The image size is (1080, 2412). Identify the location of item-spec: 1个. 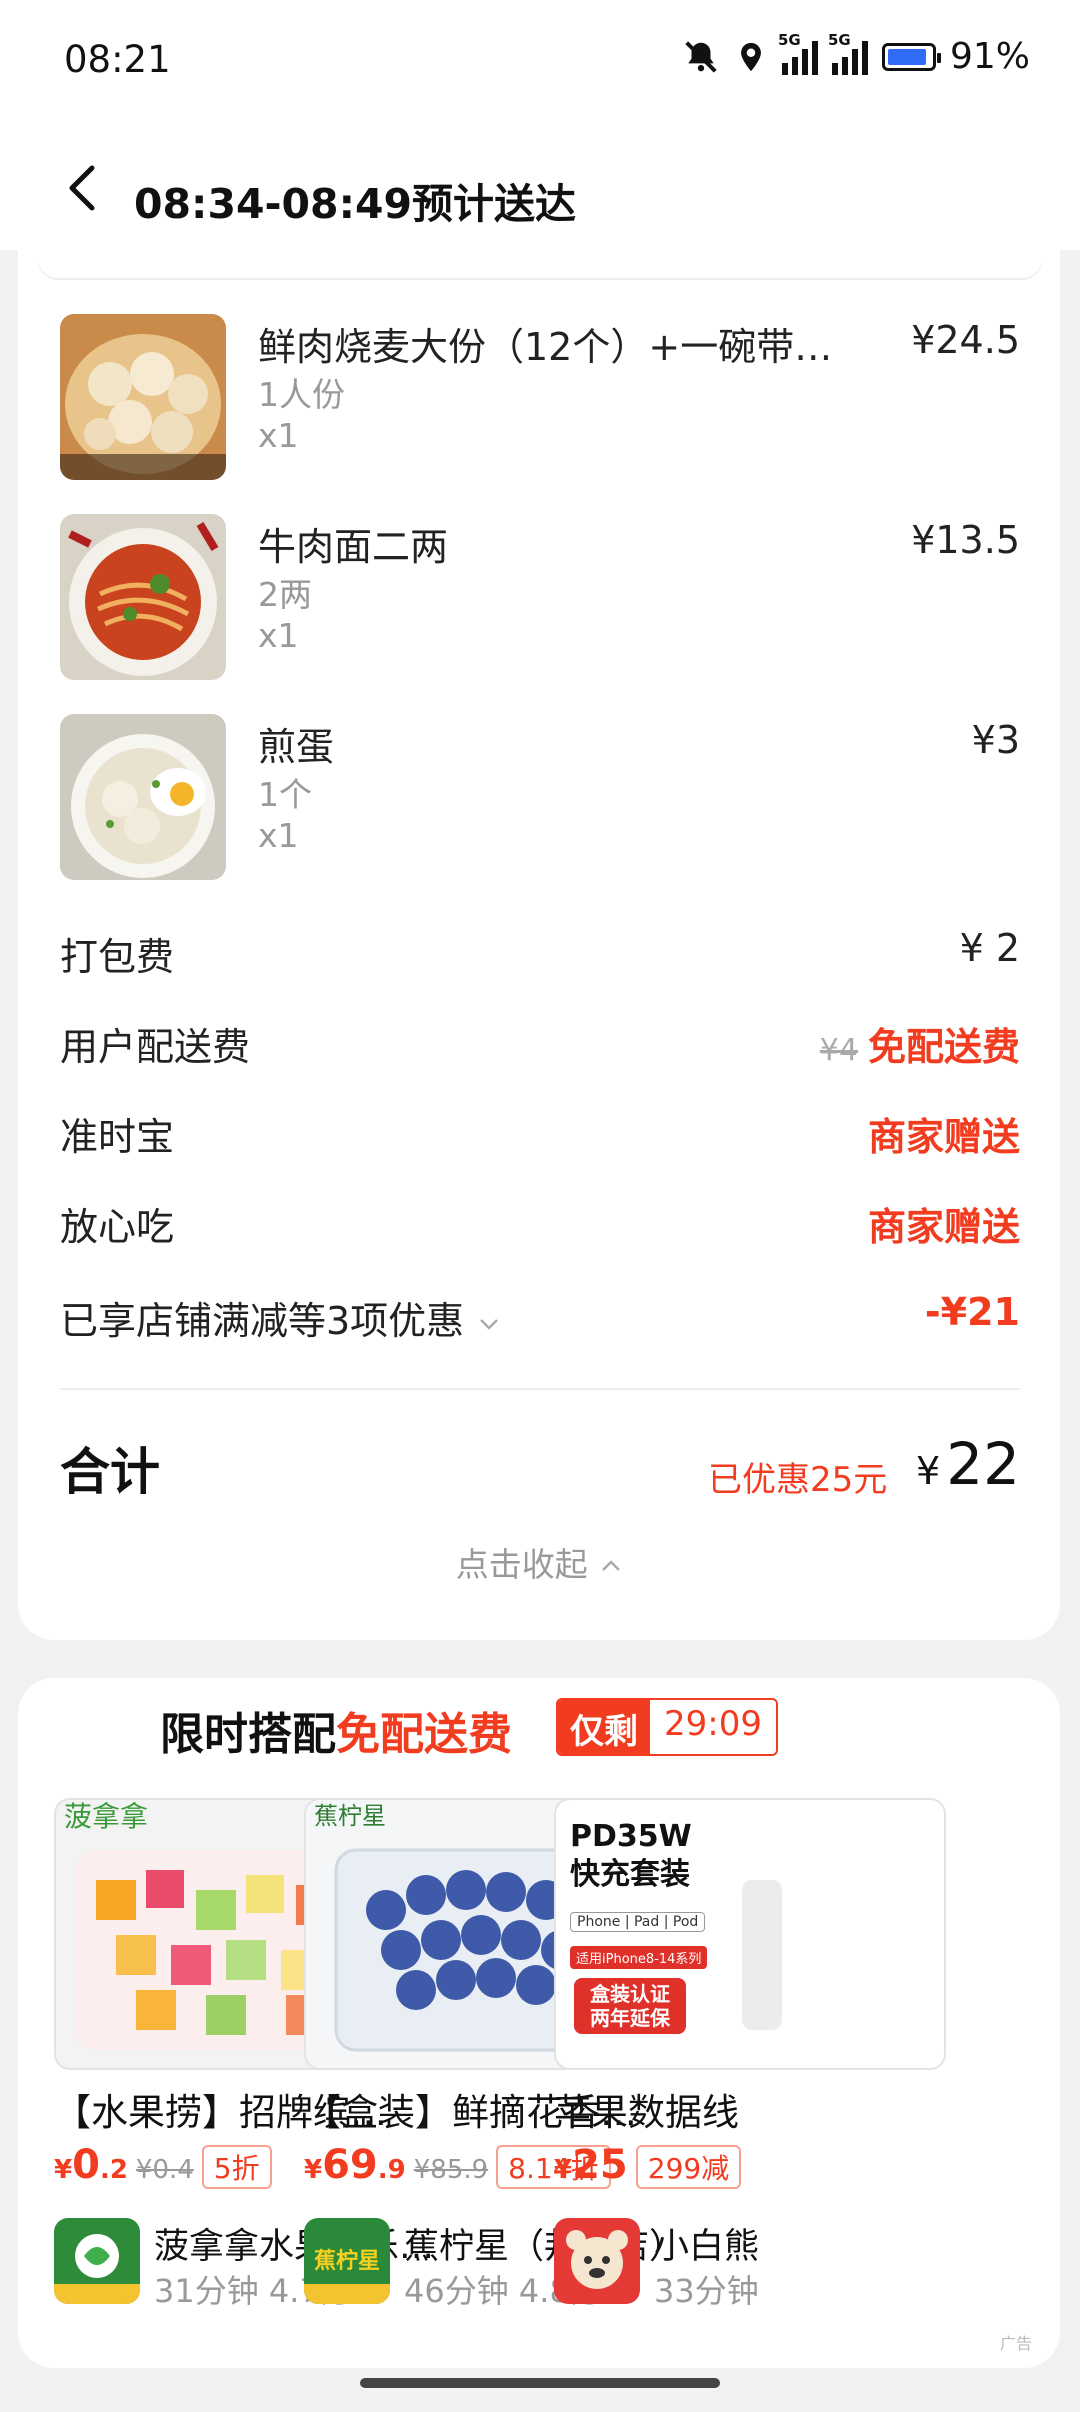
(285, 794).